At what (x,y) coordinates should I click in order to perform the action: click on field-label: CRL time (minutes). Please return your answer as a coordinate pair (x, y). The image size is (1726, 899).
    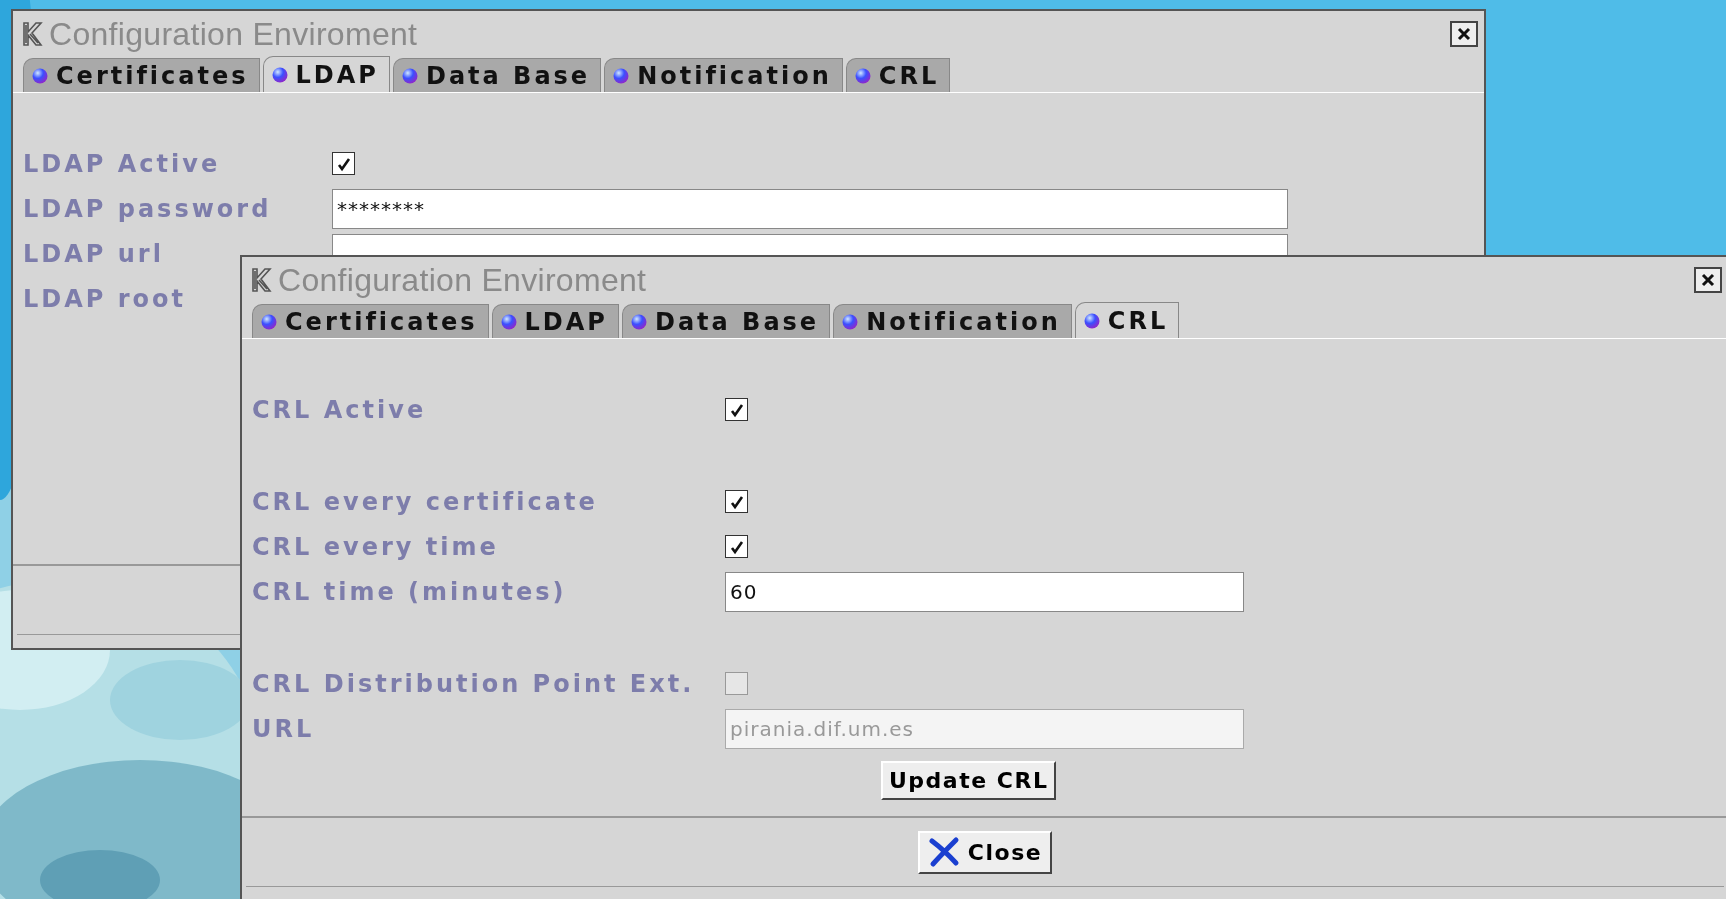
    Looking at the image, I should click on (409, 591).